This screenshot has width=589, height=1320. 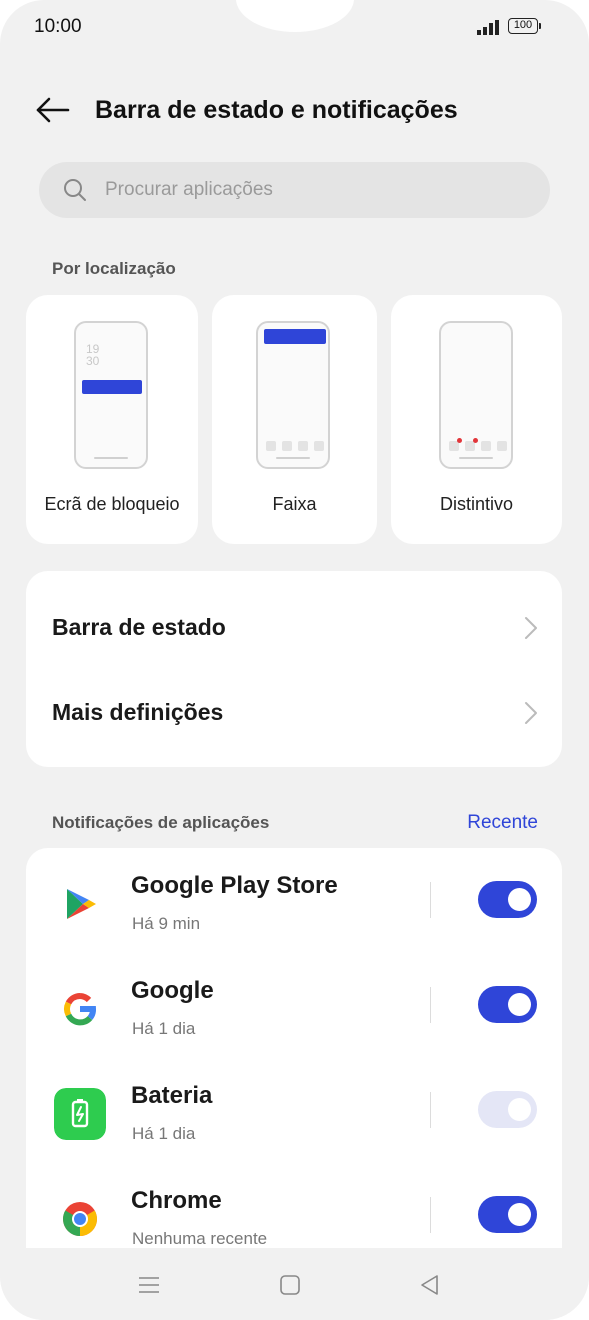 What do you see at coordinates (111, 395) in the screenshot?
I see `lockscreen-preview: 19 30` at bounding box center [111, 395].